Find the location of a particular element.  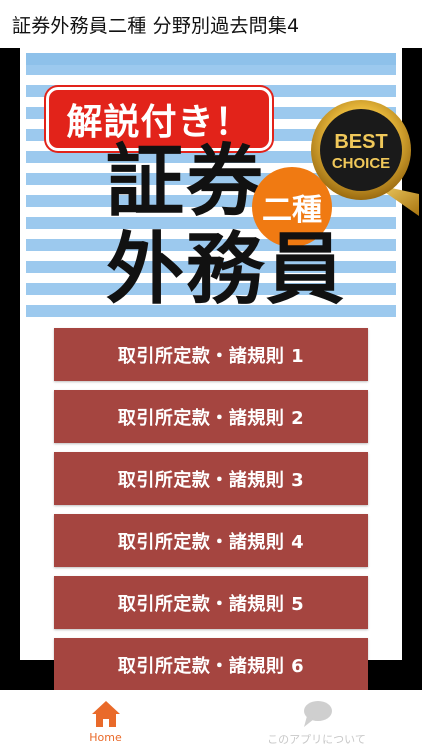

nav-about-label: このアプリについて is located at coordinates (316, 739).